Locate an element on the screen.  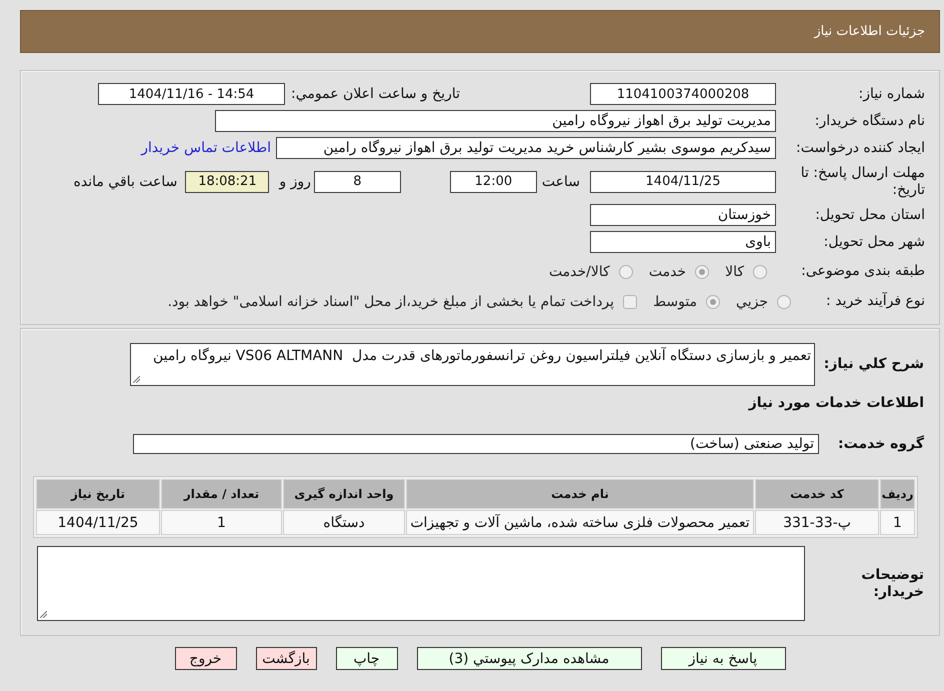
radio-label: خدمت is located at coordinates (667, 272).